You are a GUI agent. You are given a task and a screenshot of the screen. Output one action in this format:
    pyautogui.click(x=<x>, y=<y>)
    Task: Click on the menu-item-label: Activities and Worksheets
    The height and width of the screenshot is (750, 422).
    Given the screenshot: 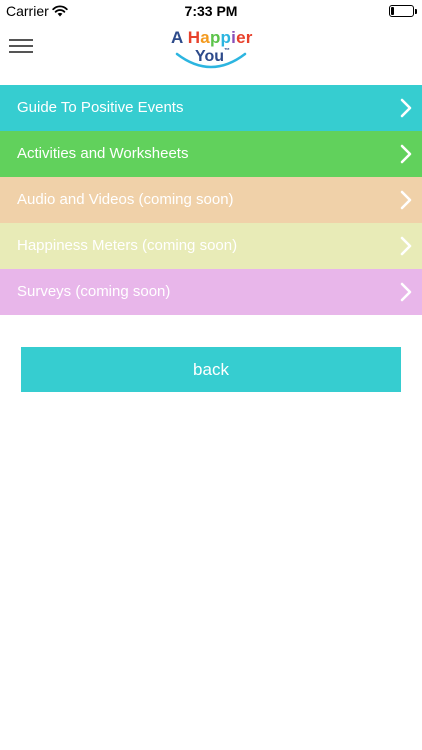 What is the action you would take?
    pyautogui.click(x=103, y=153)
    